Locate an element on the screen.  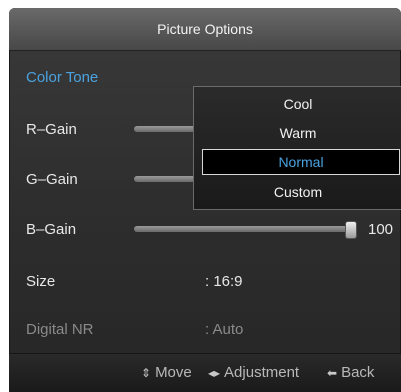
dropdown-option-warm: Warm is located at coordinates (297, 133).